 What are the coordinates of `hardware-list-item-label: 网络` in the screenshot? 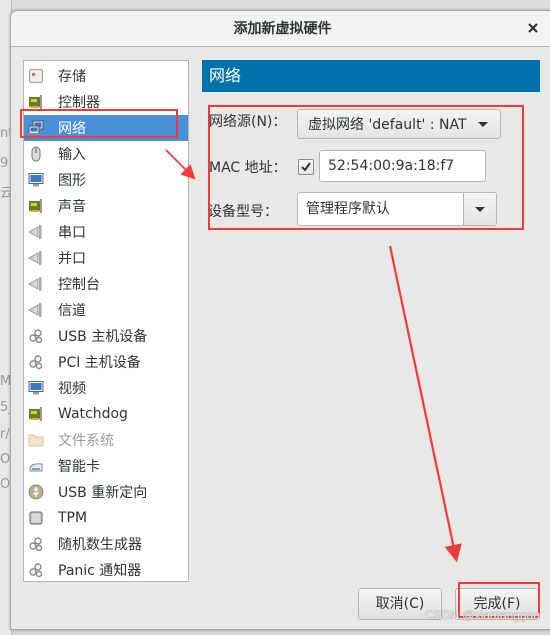 It's located at (72, 129).